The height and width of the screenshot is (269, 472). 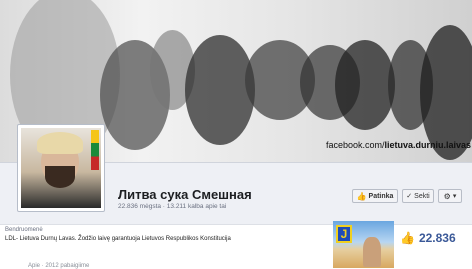 I want to click on more-options-button: ⚙ ▾, so click(x=450, y=196).